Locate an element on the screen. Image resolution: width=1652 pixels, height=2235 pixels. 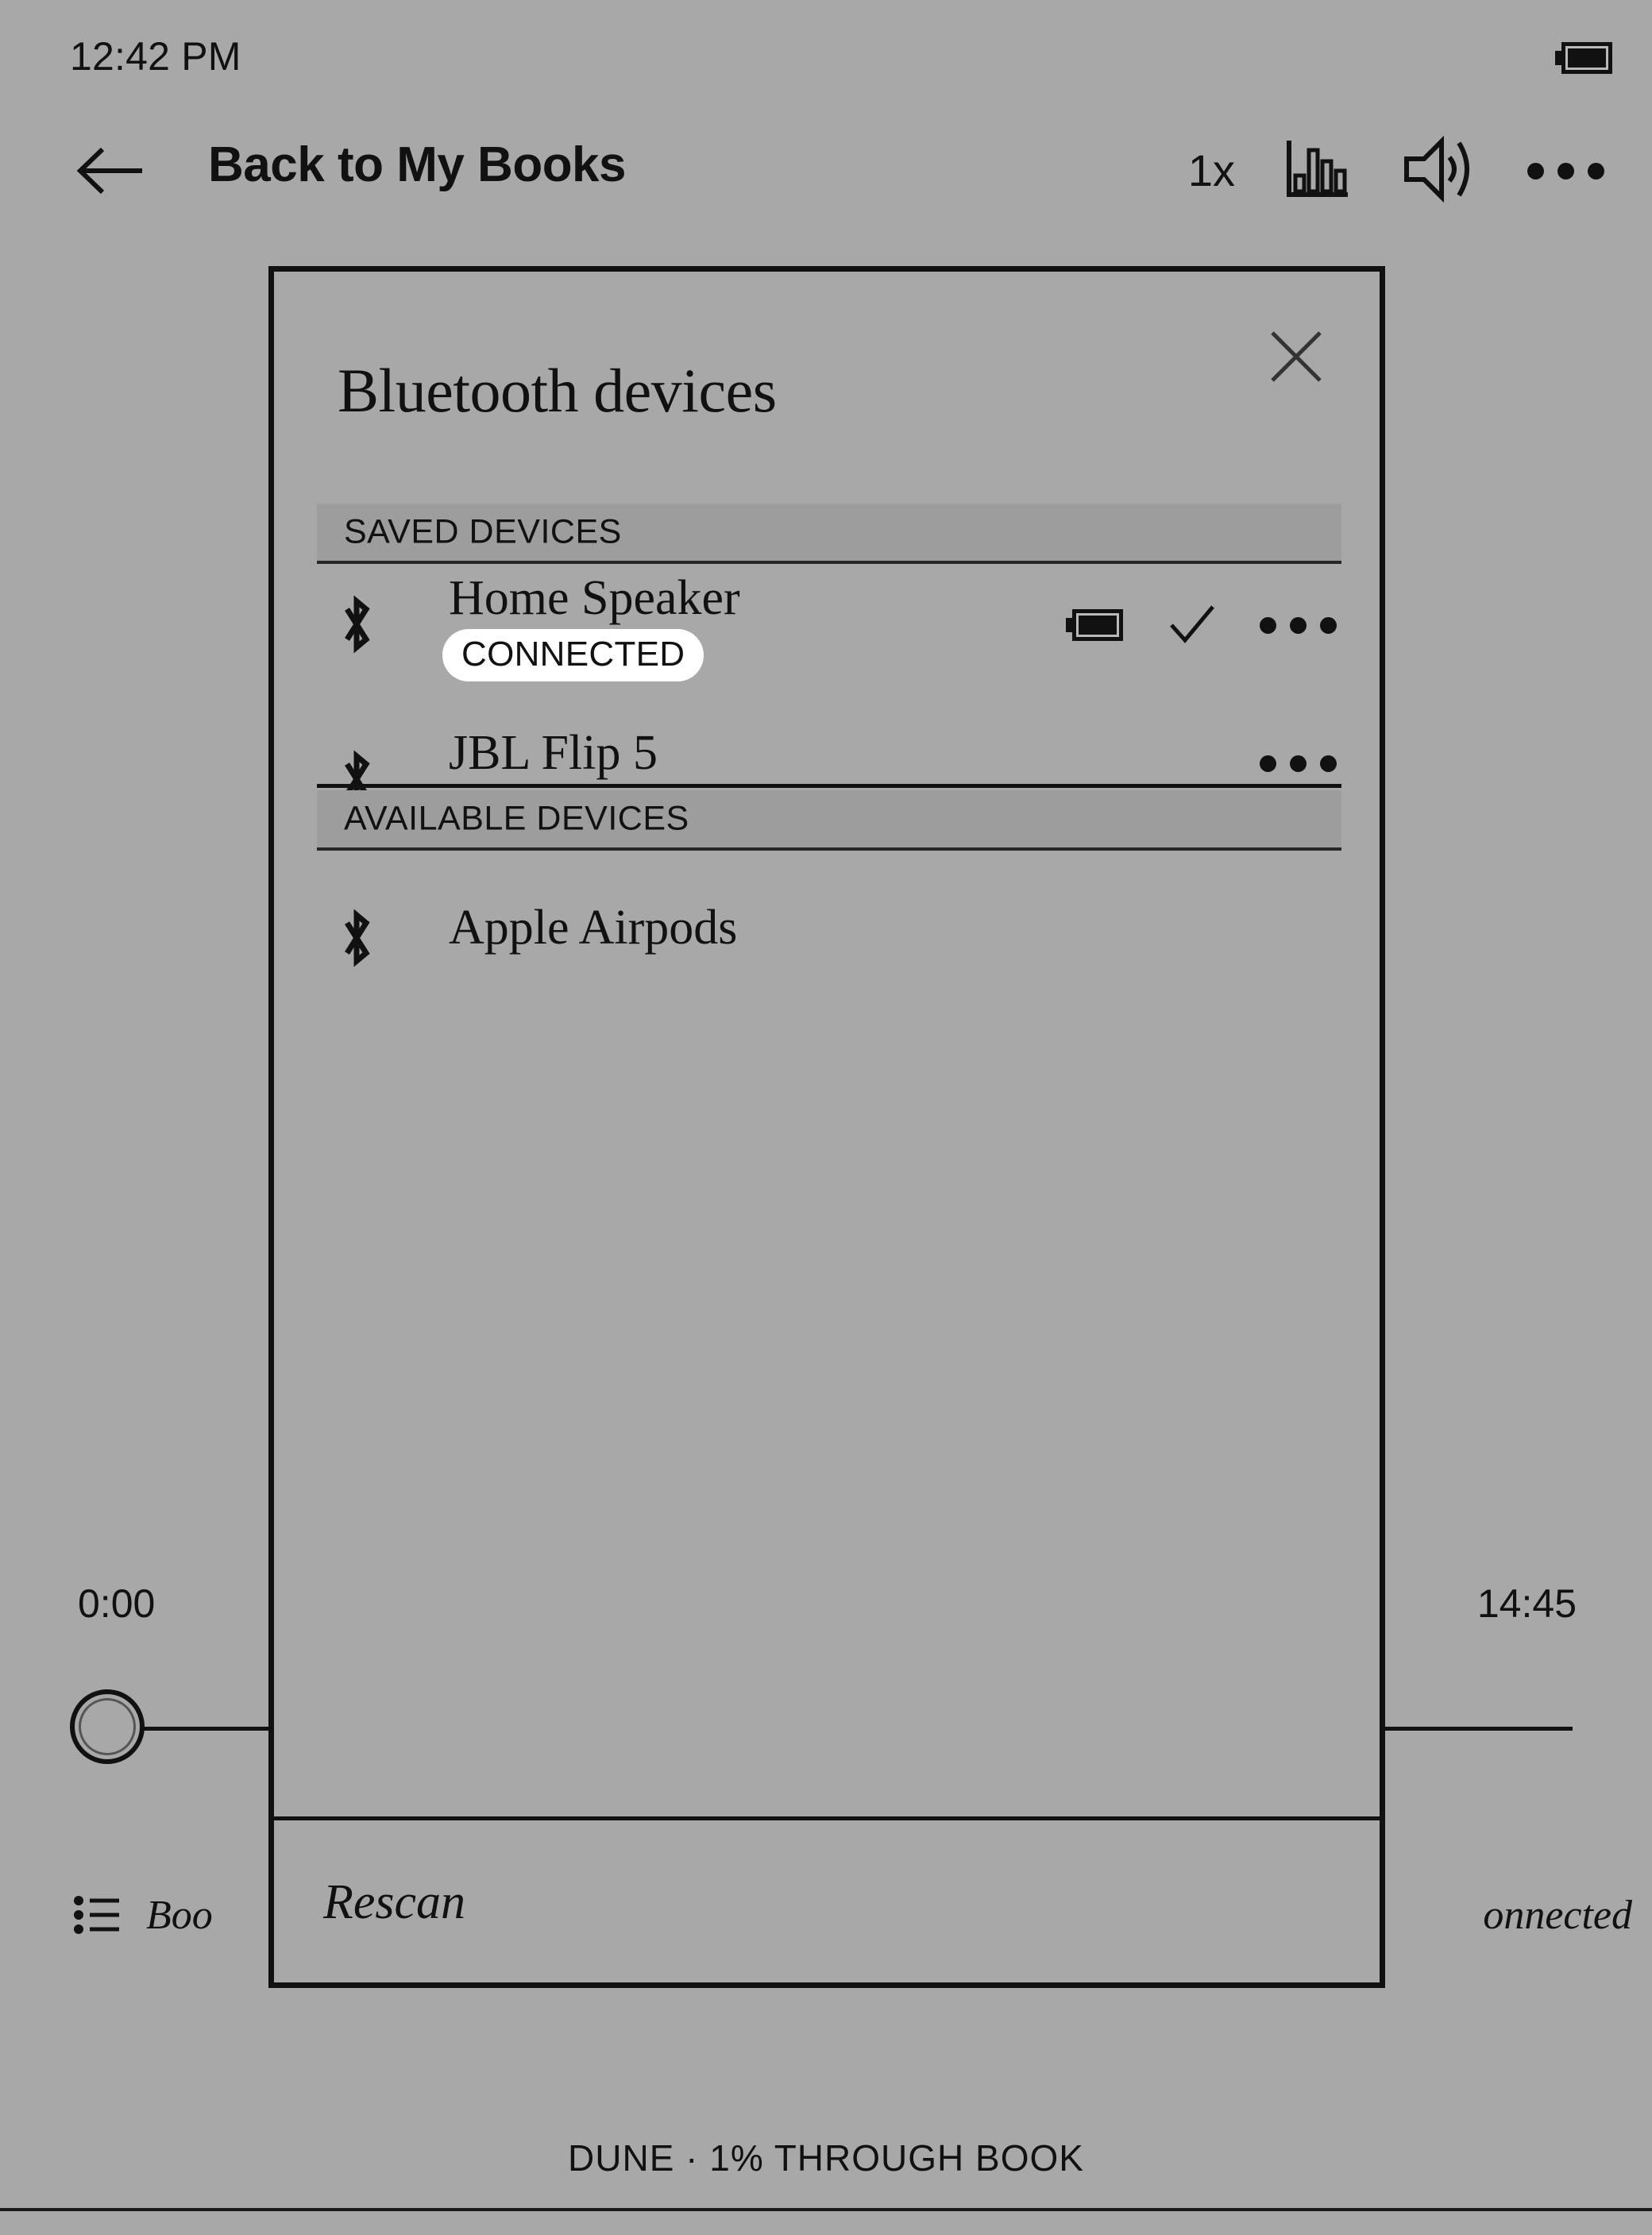
device-row: Home Speaker CONNECTED is located at coordinates (829, 639).